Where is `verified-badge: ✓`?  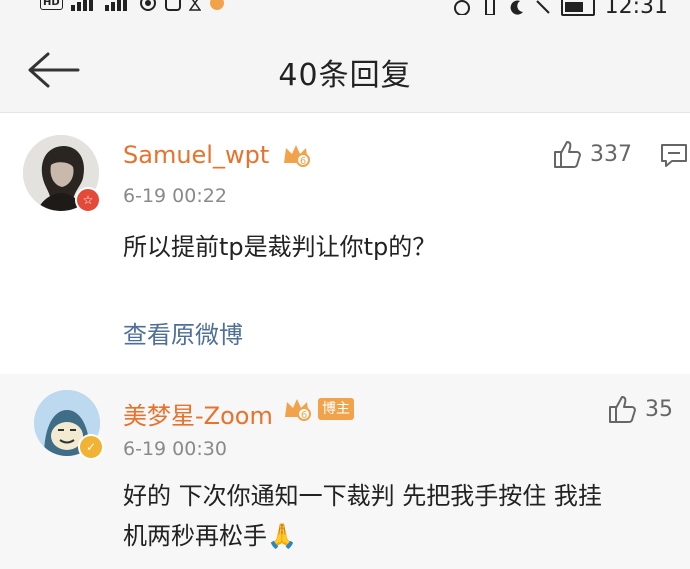 verified-badge: ✓ is located at coordinates (91, 447).